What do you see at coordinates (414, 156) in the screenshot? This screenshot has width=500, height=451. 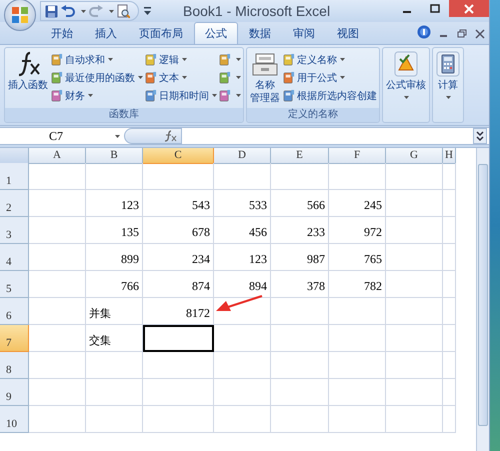 I see `column-header: G` at bounding box center [414, 156].